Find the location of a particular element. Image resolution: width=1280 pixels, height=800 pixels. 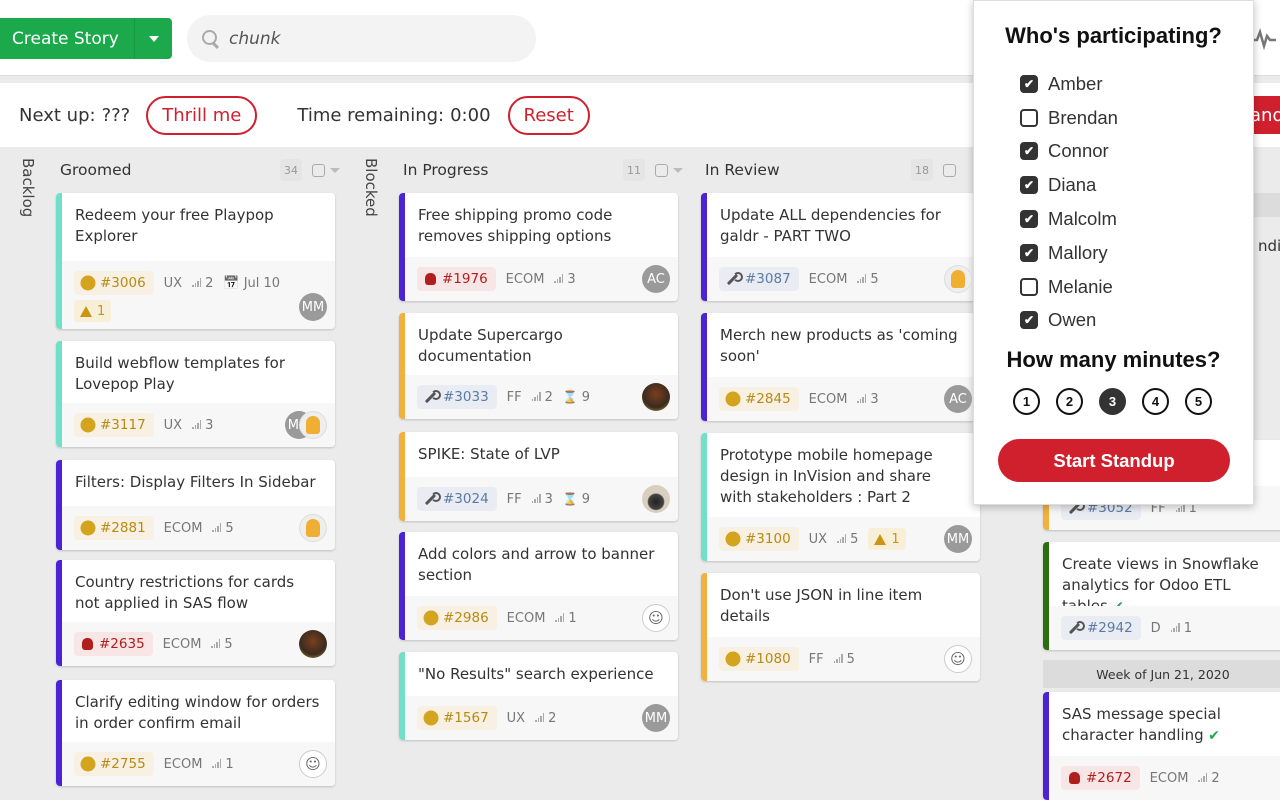

column-header-row: In Progress 11 is located at coordinates (546, 170).